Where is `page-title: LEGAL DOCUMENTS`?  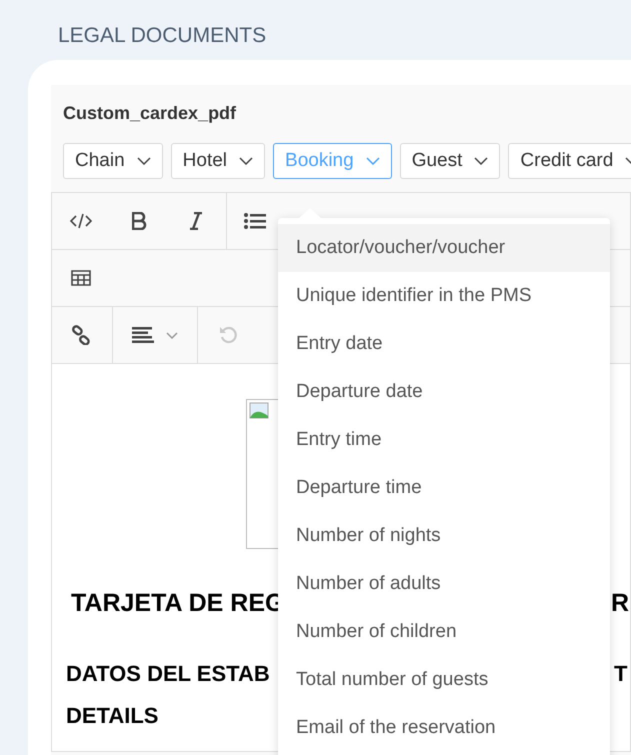 page-title: LEGAL DOCUMENTS is located at coordinates (162, 36).